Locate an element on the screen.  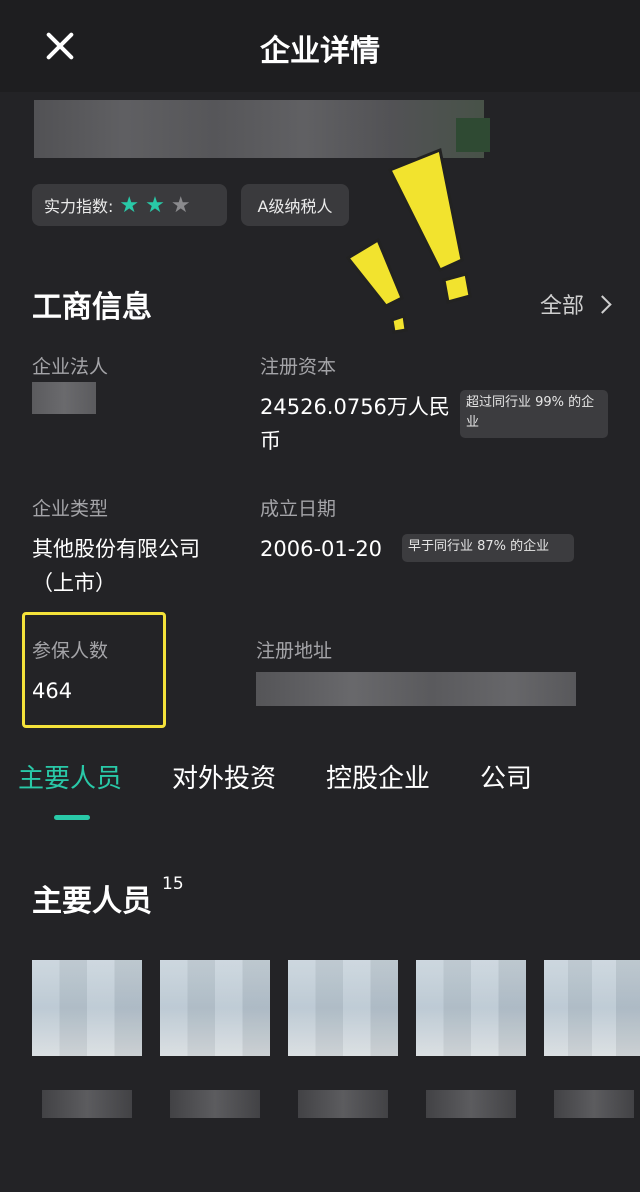
active-tab-indicator is located at coordinates (72, 817).